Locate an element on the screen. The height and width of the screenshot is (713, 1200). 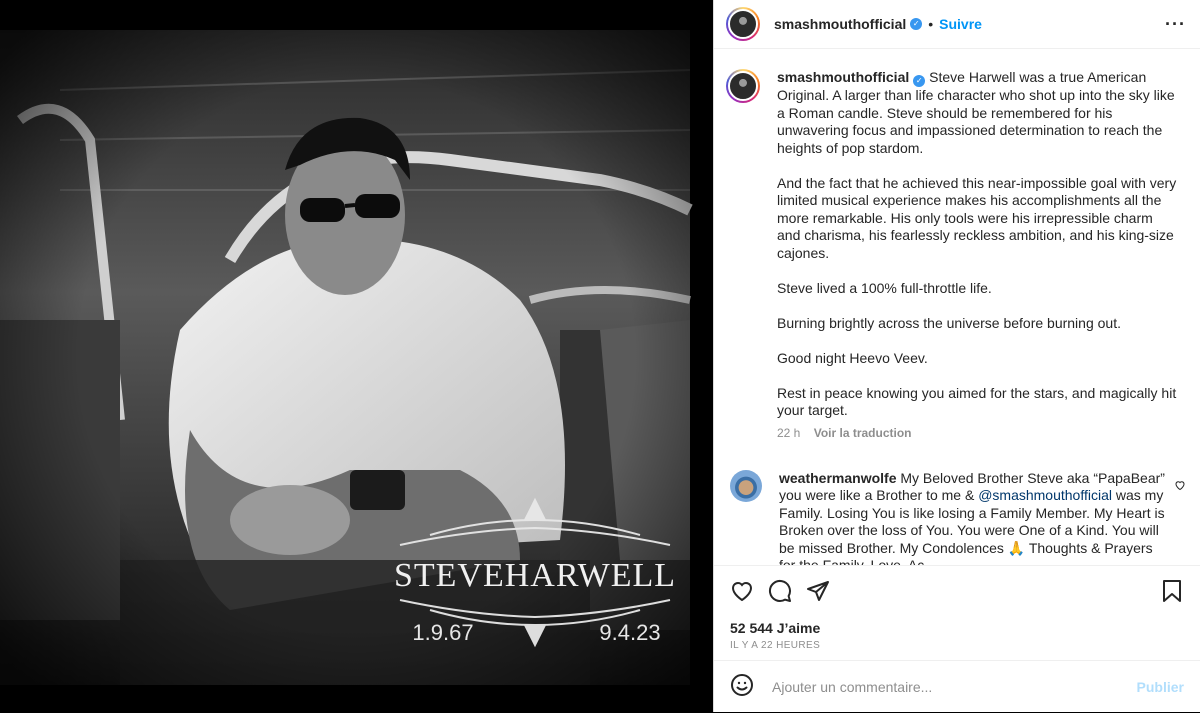
add-comment-bar: Publier is located at coordinates (957, 686).